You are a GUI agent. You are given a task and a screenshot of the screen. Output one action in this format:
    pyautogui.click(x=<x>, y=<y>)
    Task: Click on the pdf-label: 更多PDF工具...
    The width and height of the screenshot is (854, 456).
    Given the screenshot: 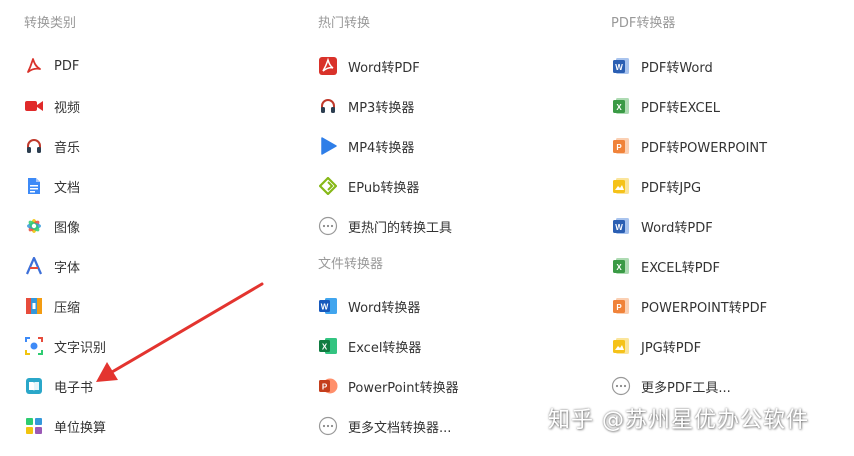 What is the action you would take?
    pyautogui.click(x=686, y=388)
    